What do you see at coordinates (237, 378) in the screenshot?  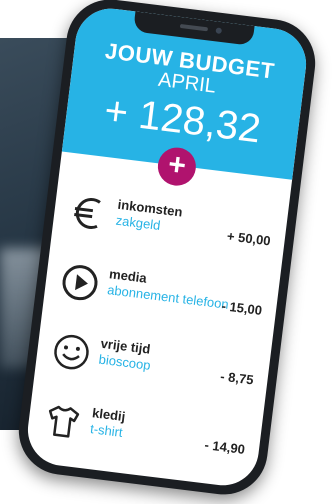 I see `category-amount: - 8,75` at bounding box center [237, 378].